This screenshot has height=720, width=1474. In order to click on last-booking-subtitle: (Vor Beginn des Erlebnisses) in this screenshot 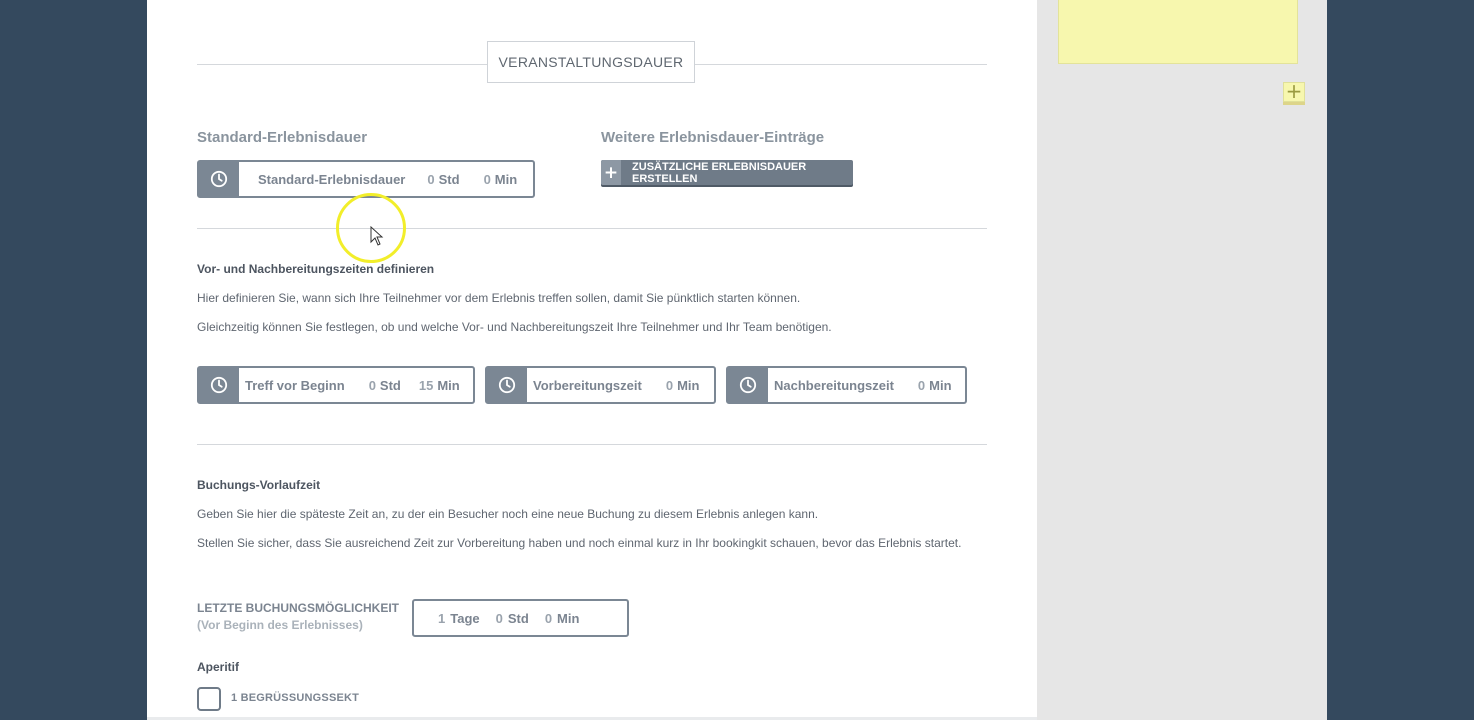, I will do `click(280, 625)`.